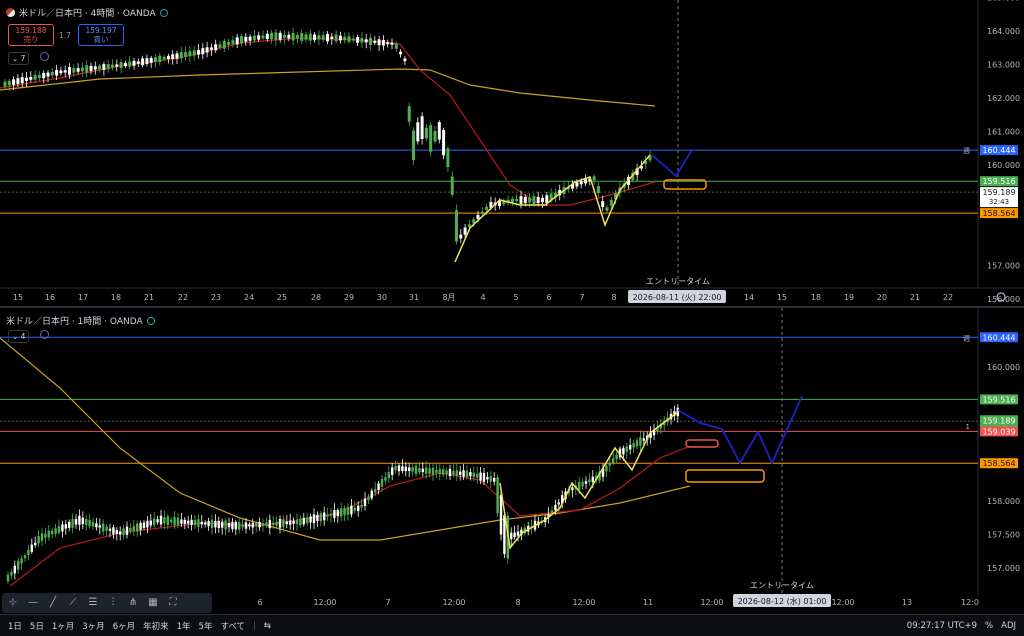 The width and height of the screenshot is (1024, 636). I want to click on percent-toggle: %, so click(989, 626).